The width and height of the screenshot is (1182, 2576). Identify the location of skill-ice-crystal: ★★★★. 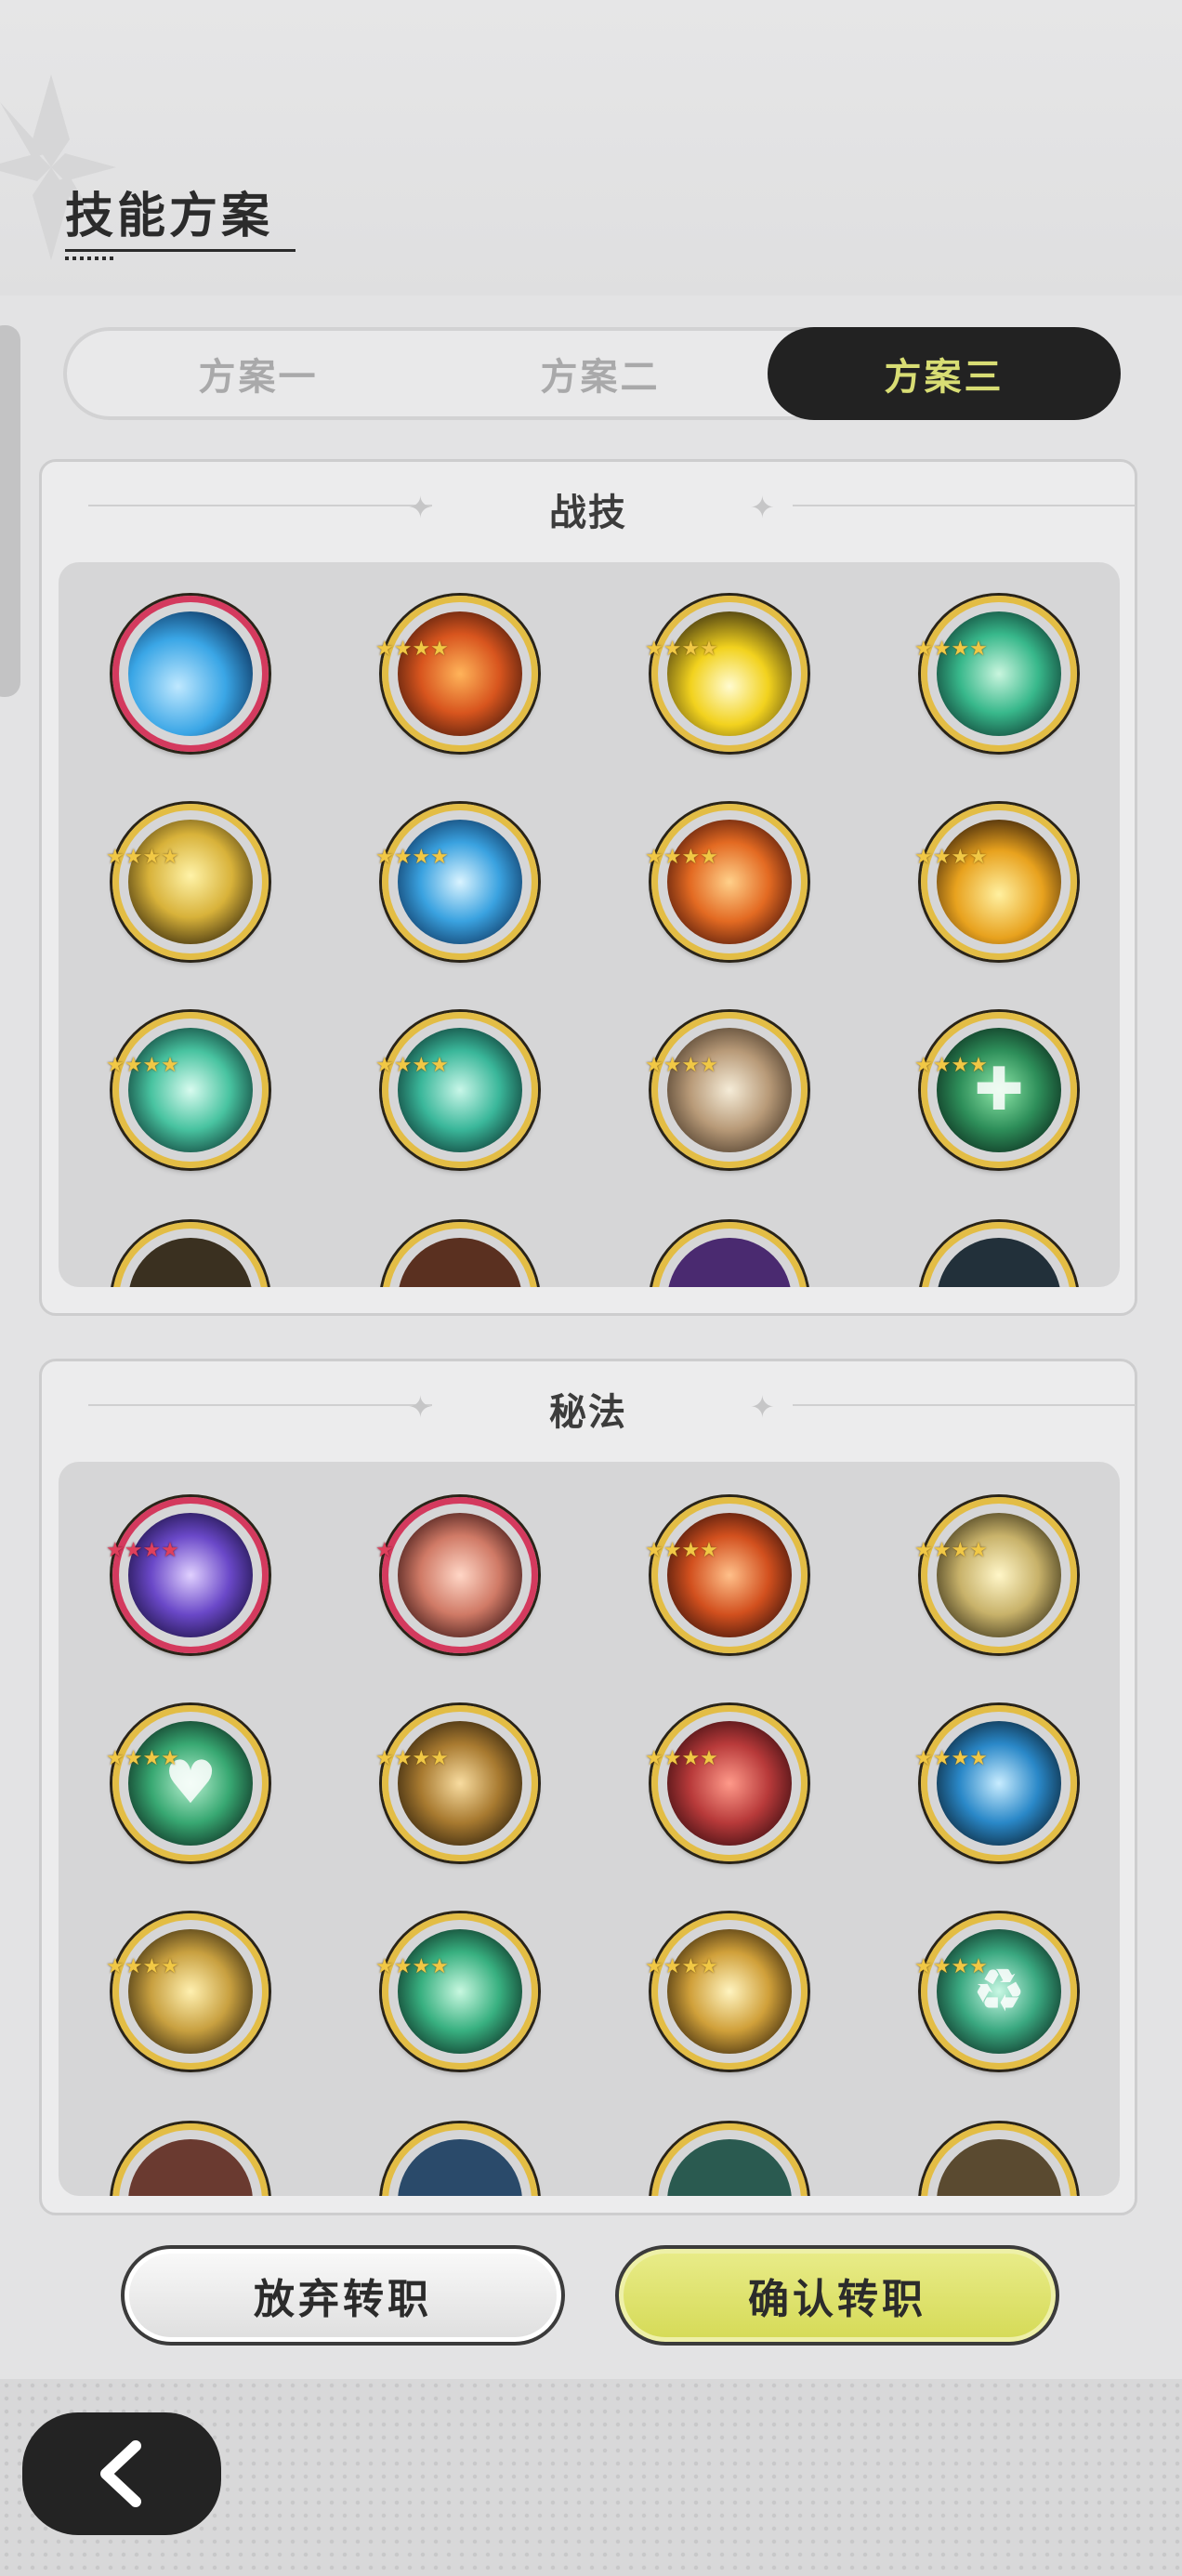
(995, 1783).